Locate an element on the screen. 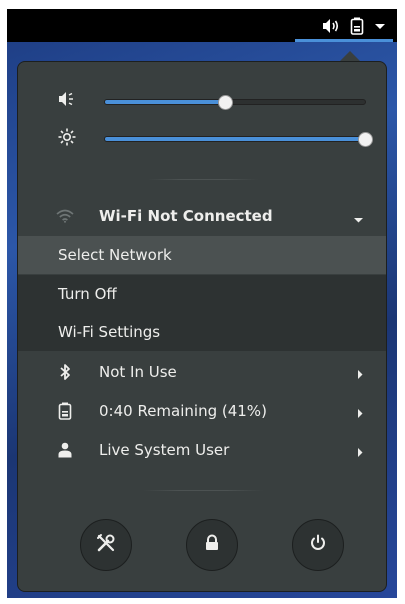 Image resolution: width=405 pixels, height=604 pixels. settings-tools-icon is located at coordinates (106, 545).